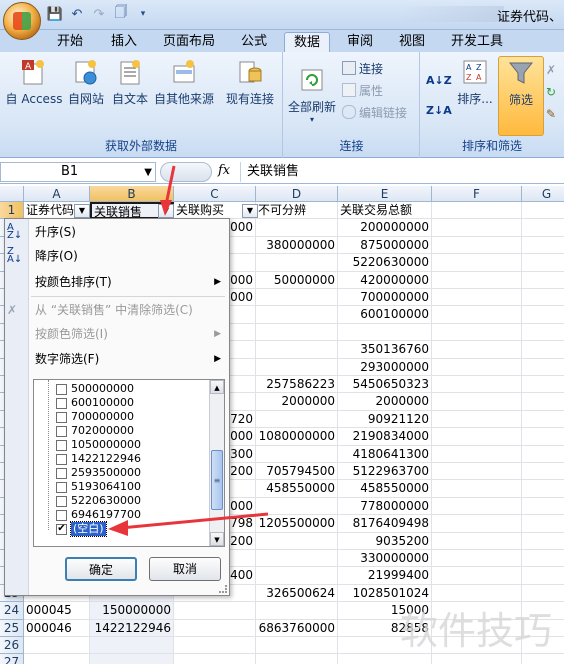 Image resolution: width=564 pixels, height=664 pixels. Describe the element at coordinates (477, 472) in the screenshot. I see `cell-f16` at that location.